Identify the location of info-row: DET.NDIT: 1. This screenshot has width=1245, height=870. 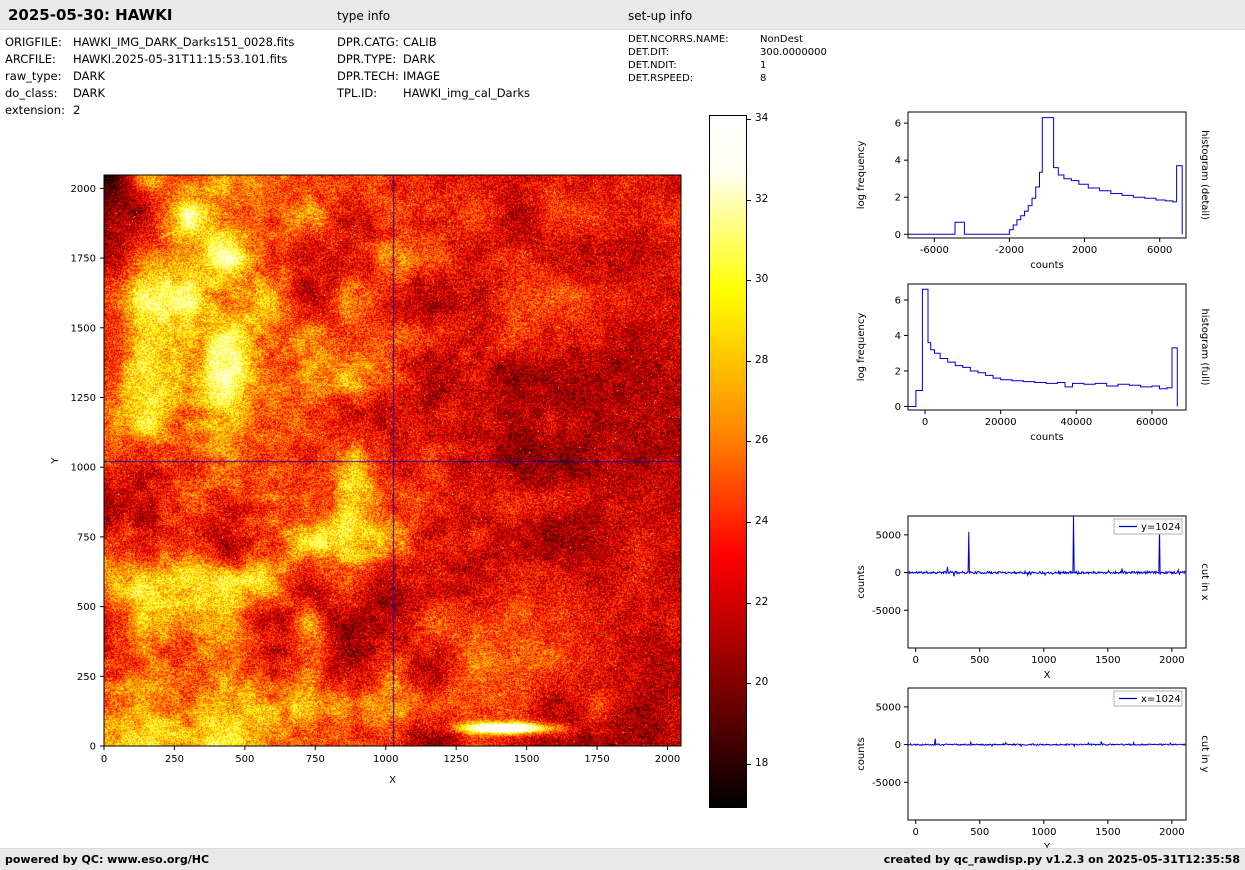
(727, 65).